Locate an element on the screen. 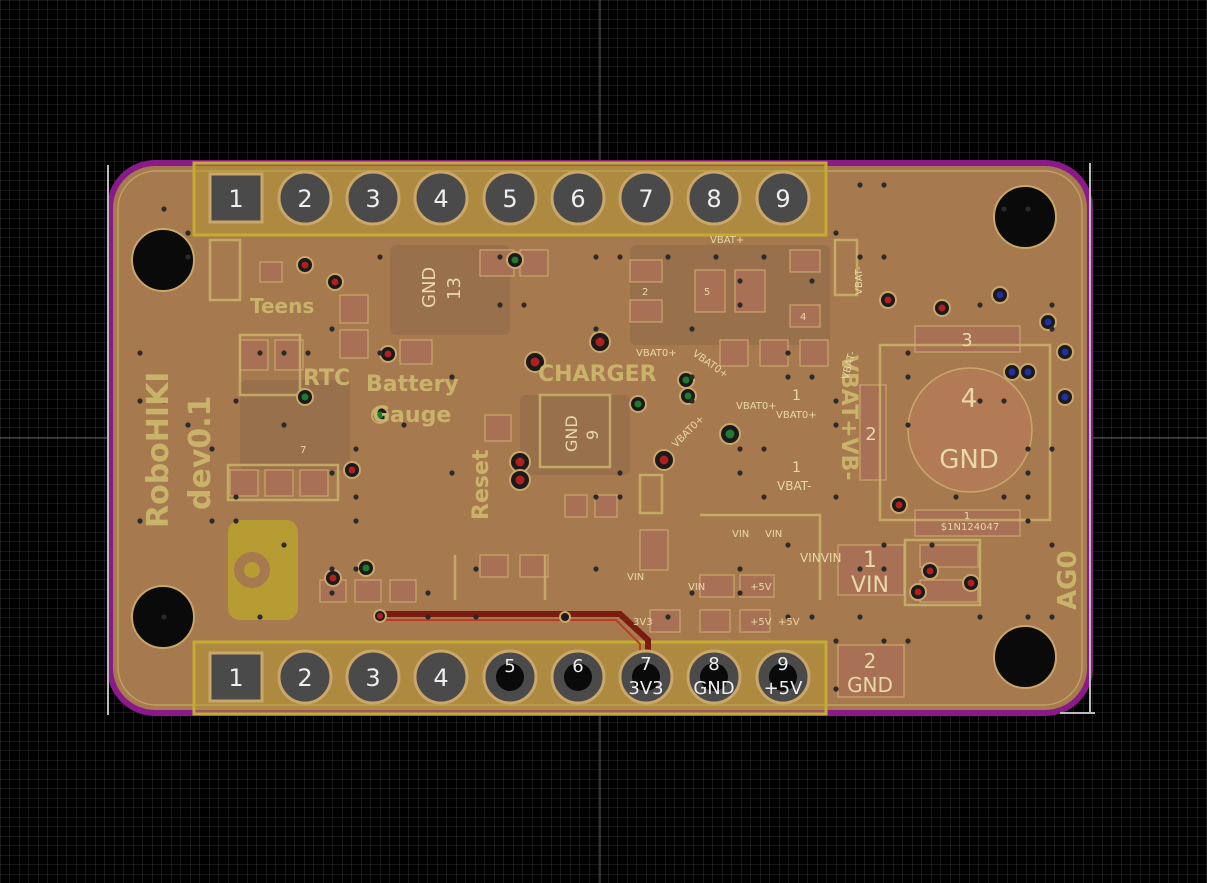 The image size is (1207, 883). top-pin-6: 6 is located at coordinates (578, 198).